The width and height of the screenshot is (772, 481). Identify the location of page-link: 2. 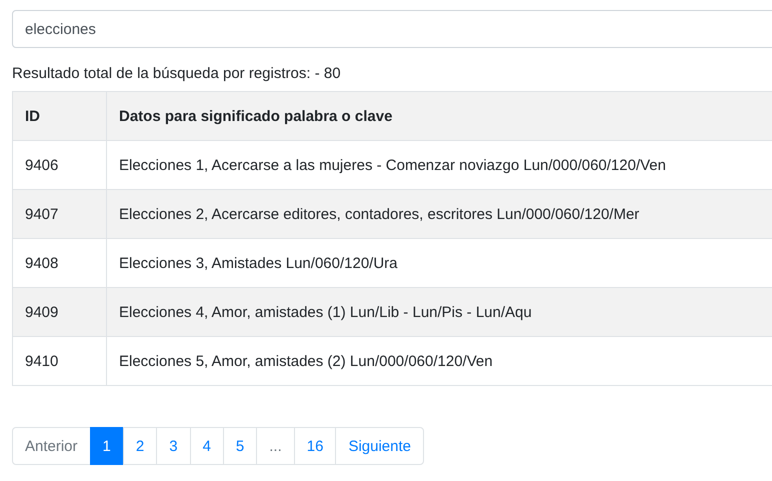
(140, 446).